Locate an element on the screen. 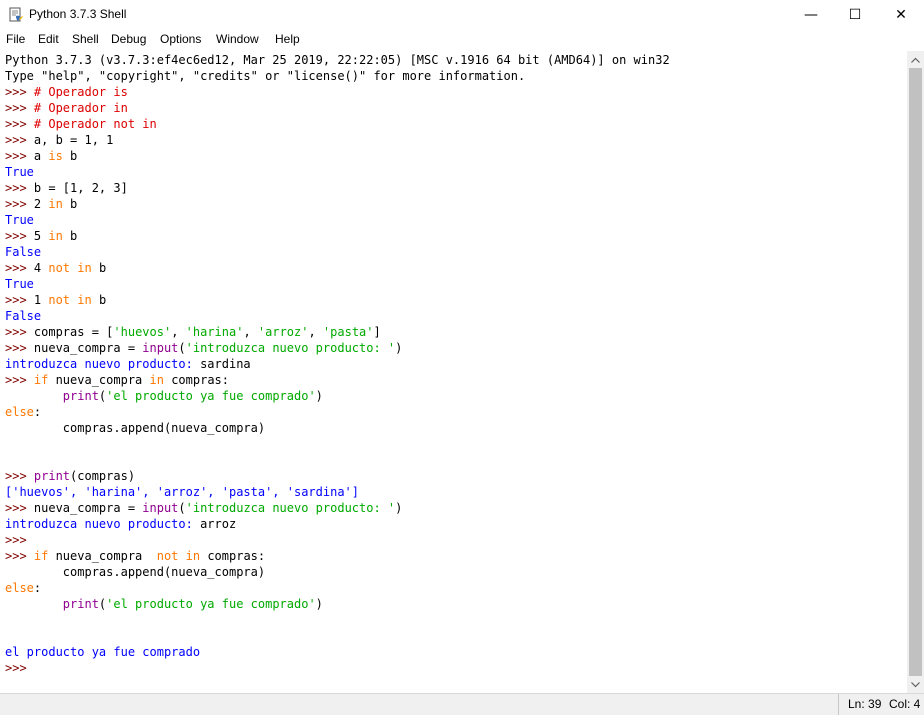 The image size is (924, 715). scroll-up-button is located at coordinates (915, 59).